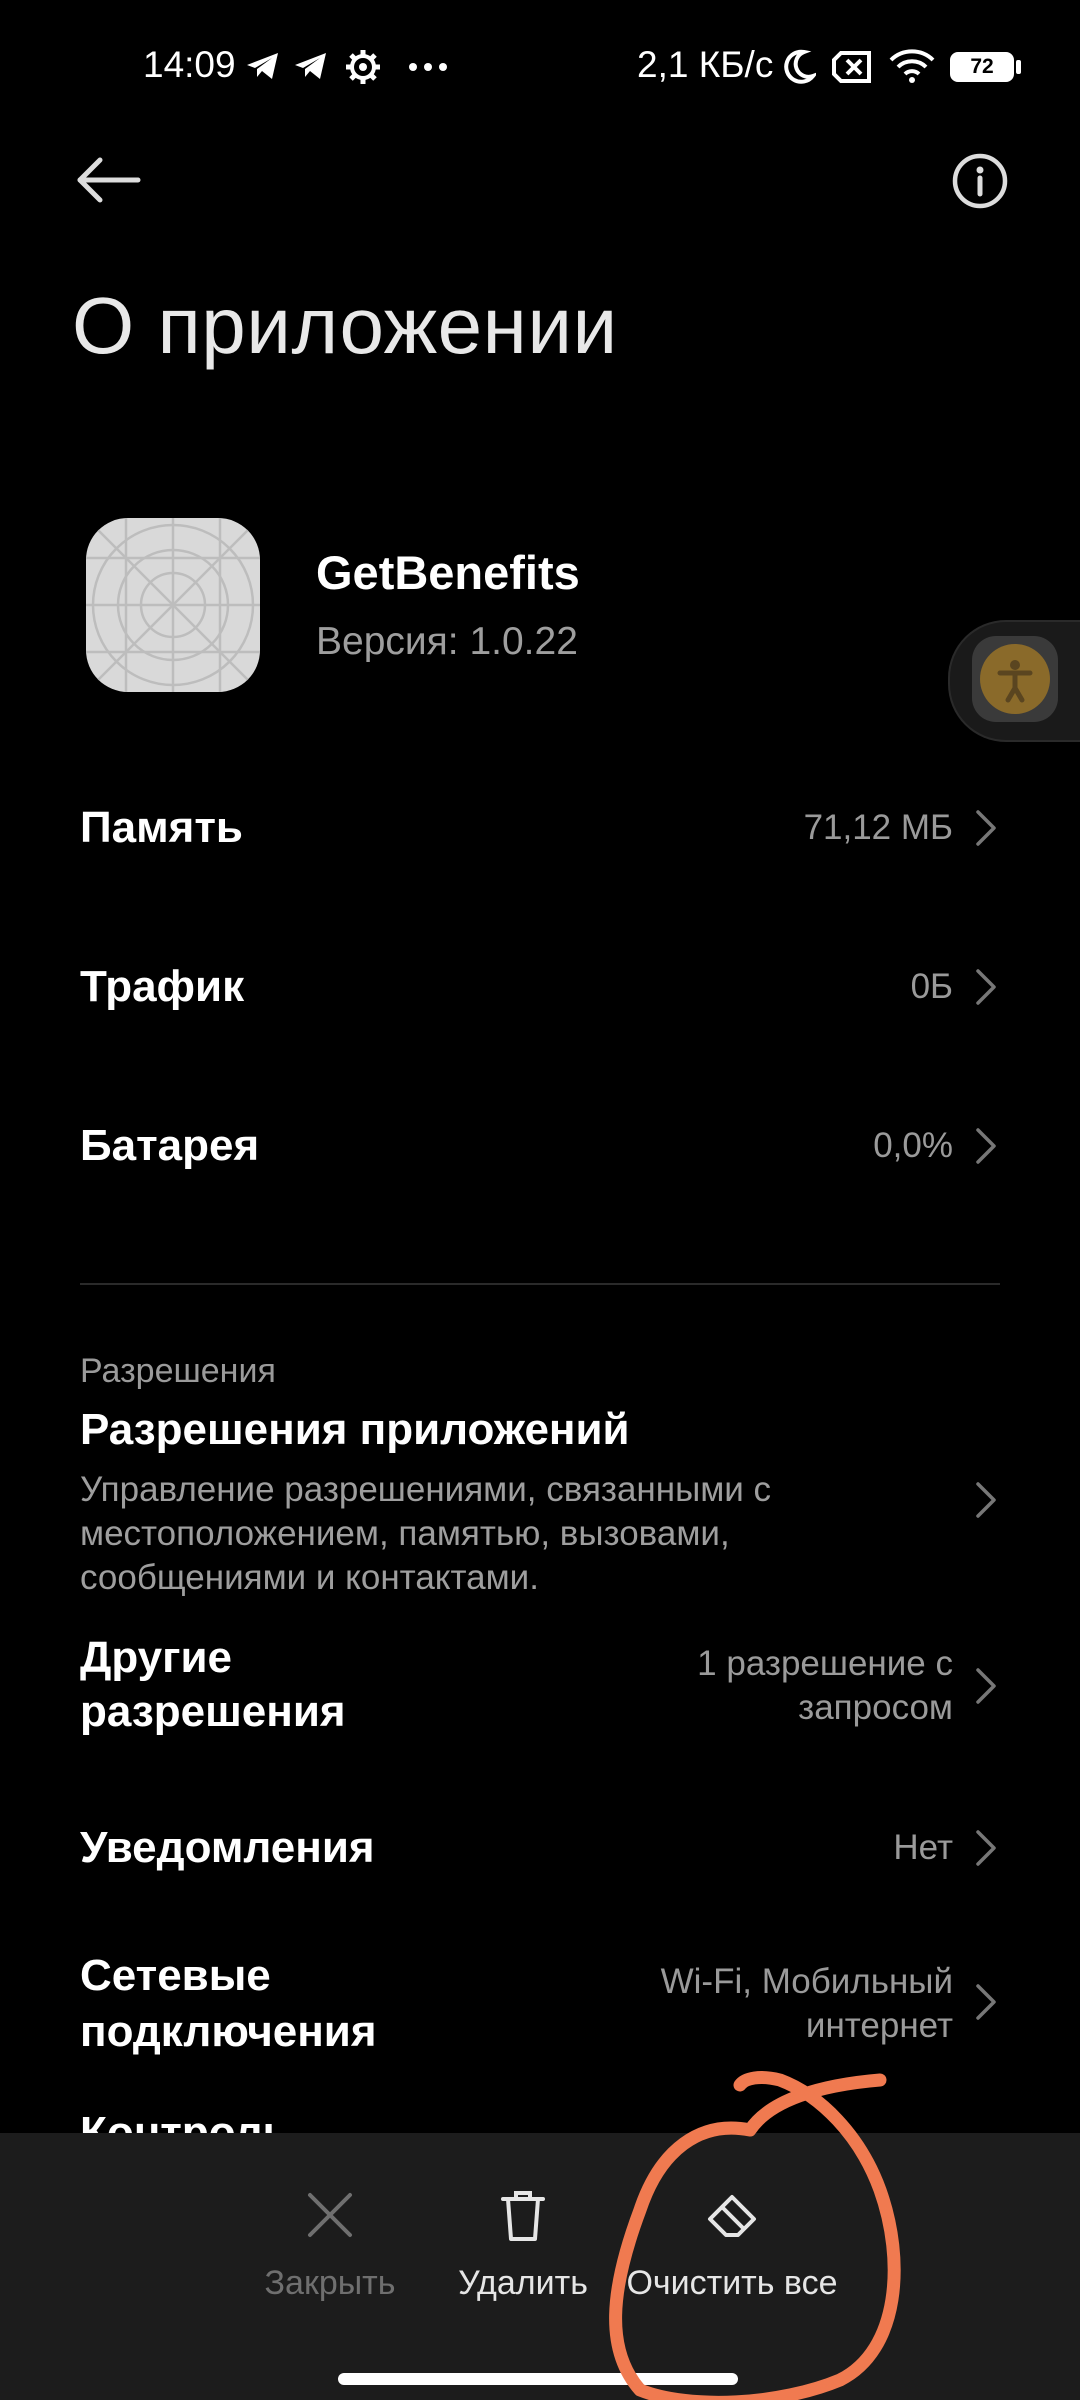 The width and height of the screenshot is (1080, 2400). I want to click on traffic-value: 0Б, so click(931, 986).